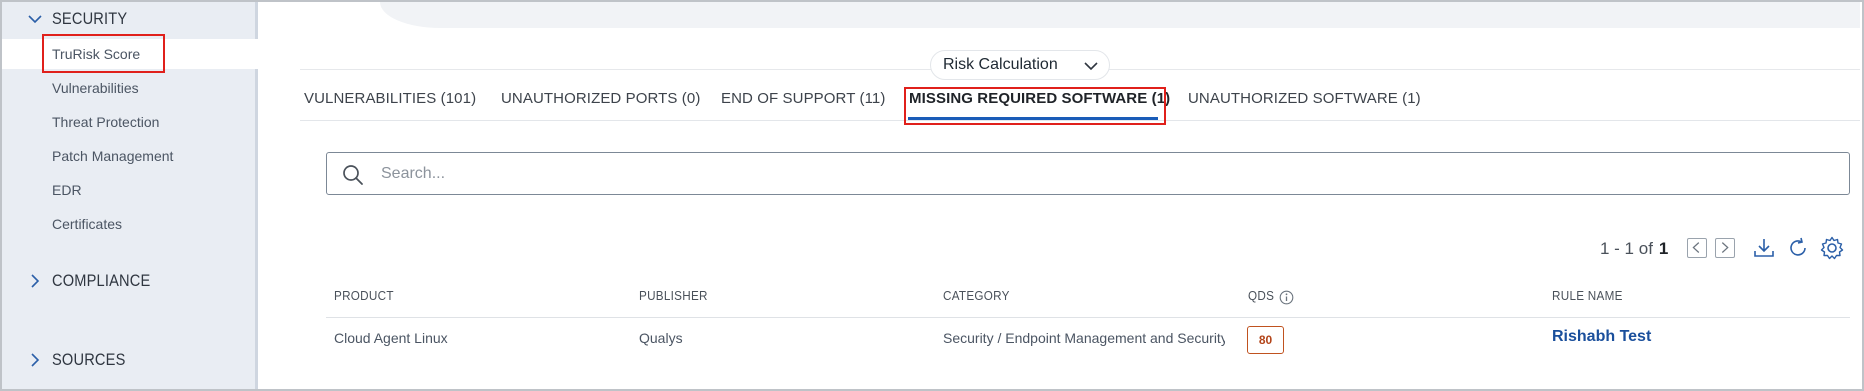  I want to click on sidebar-section-compliance: COMPLIANCE, so click(130, 281).